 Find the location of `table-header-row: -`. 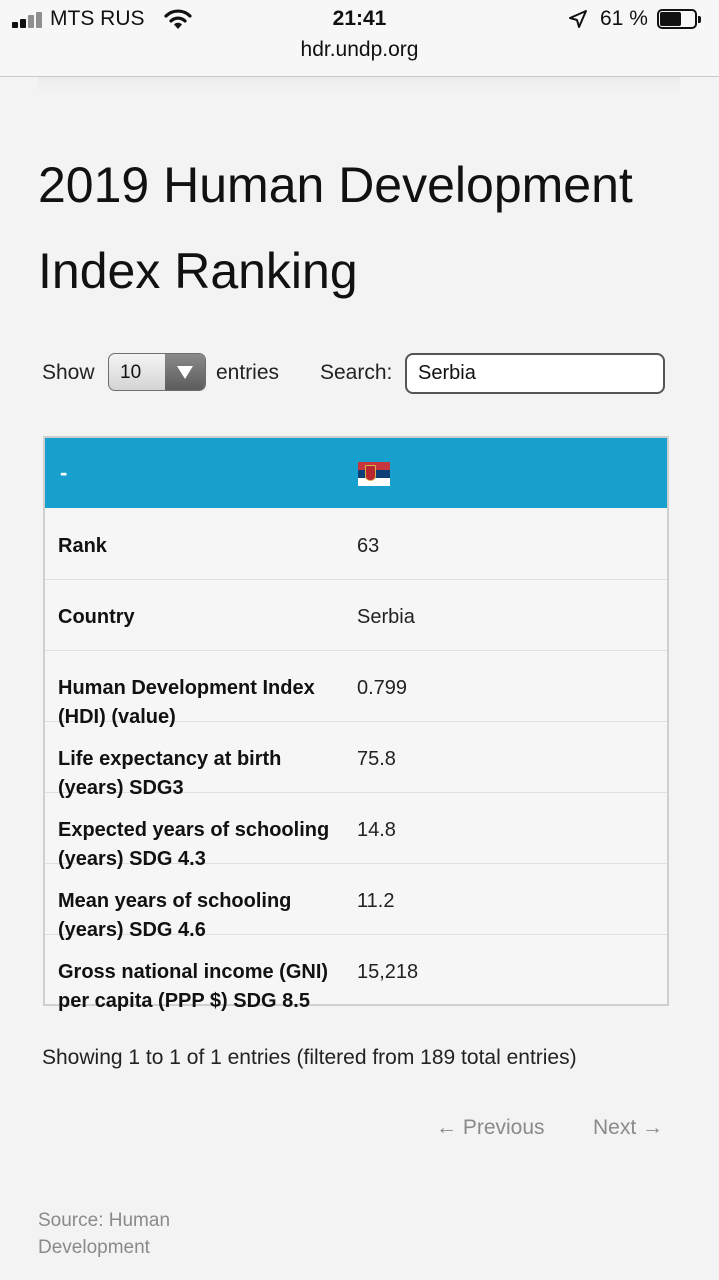

table-header-row: - is located at coordinates (356, 473).